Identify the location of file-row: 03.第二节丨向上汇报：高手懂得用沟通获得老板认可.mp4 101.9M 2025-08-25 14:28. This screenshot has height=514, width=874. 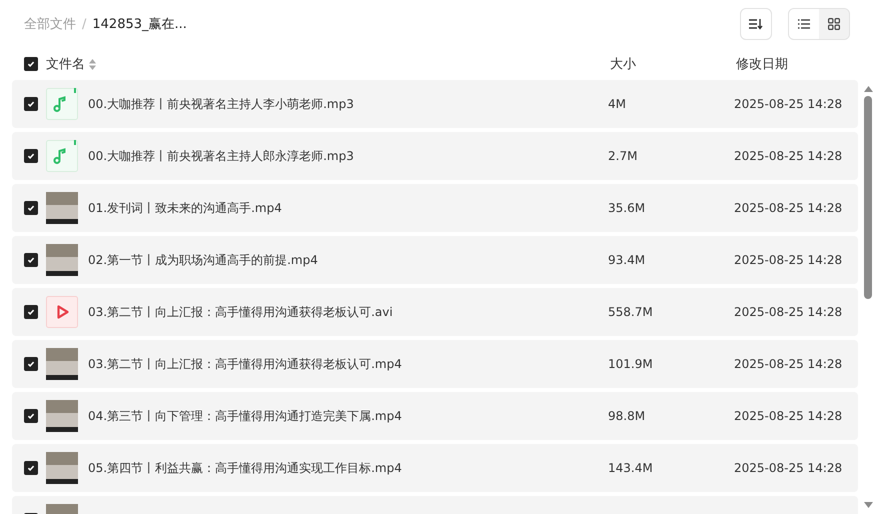
(435, 364).